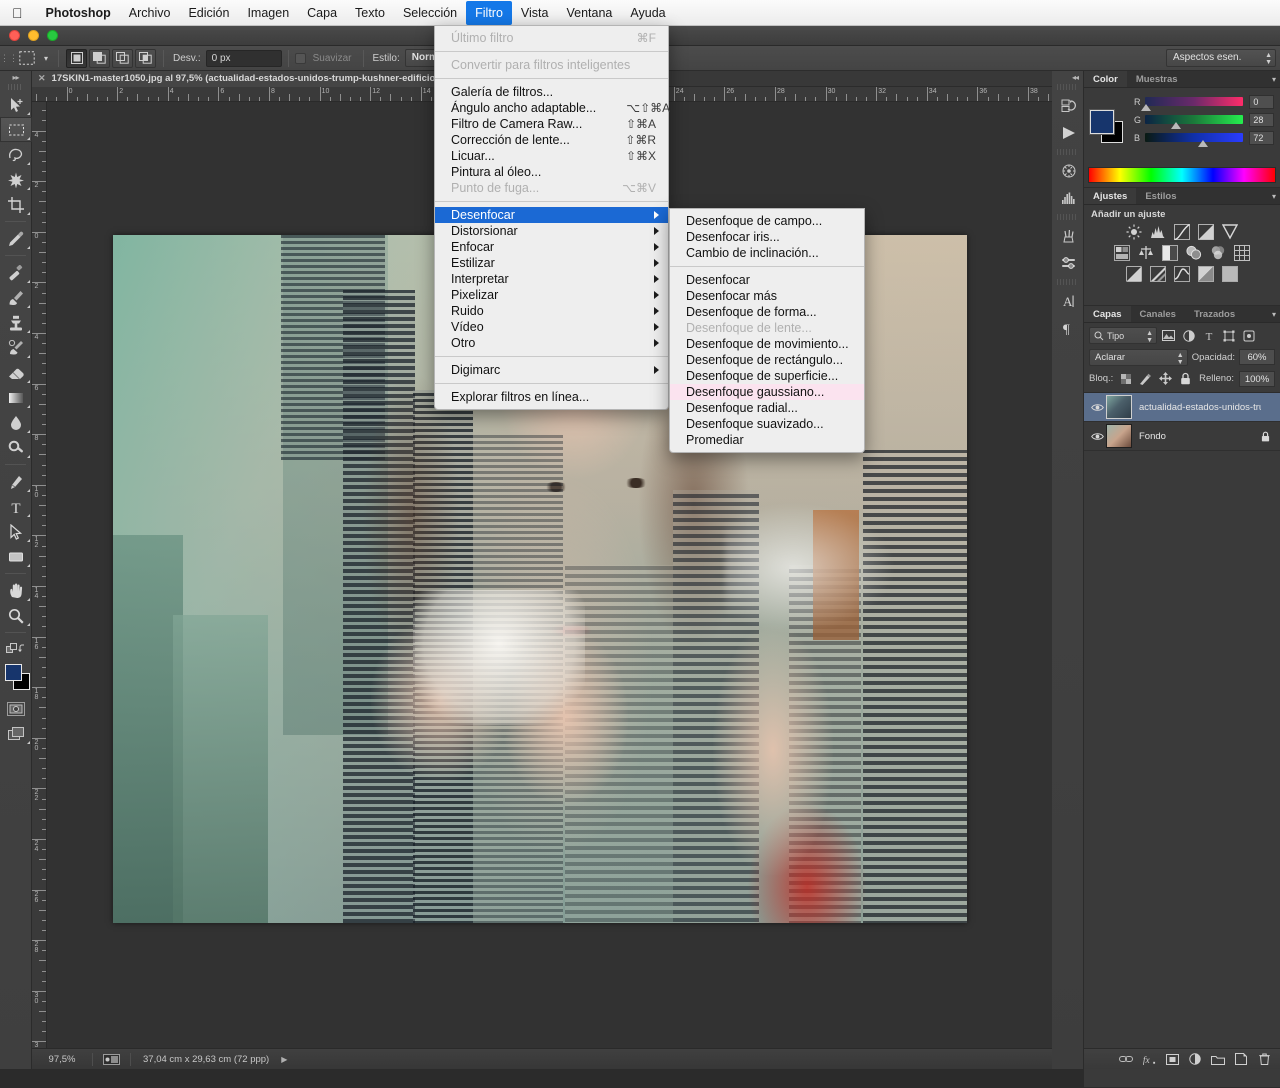 Image resolution: width=1280 pixels, height=1088 pixels. What do you see at coordinates (16, 272) in the screenshot?
I see `healing-brush-tool` at bounding box center [16, 272].